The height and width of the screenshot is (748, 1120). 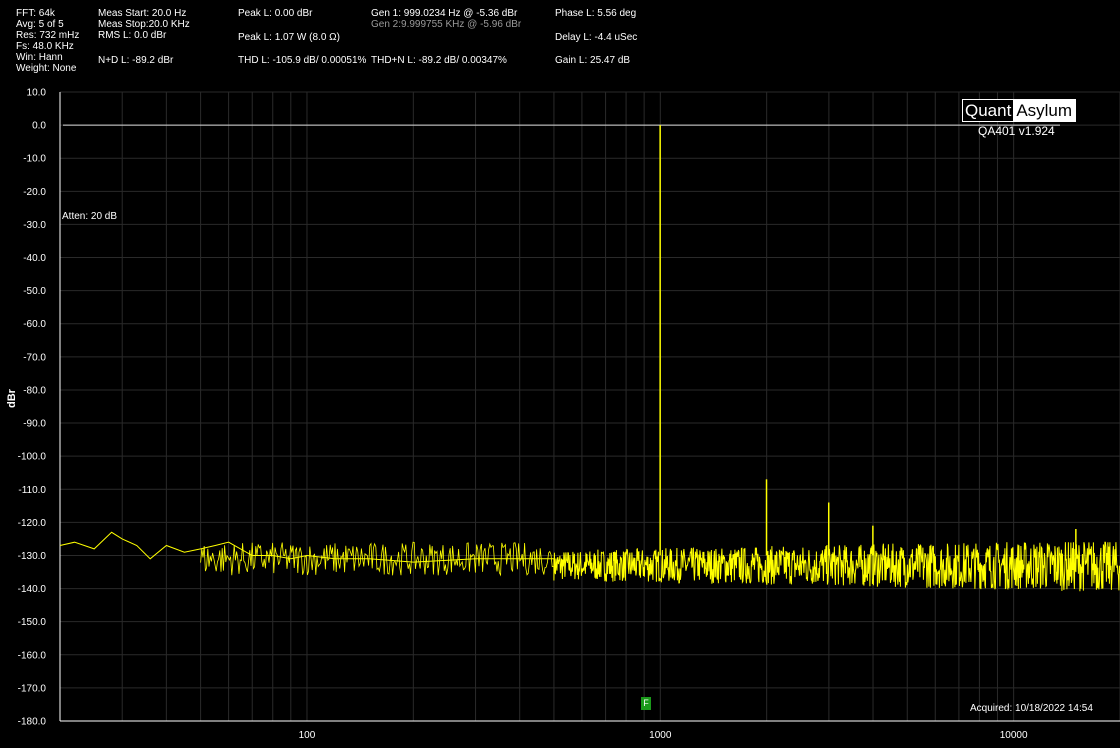 What do you see at coordinates (32, 688) in the screenshot?
I see `y-tick-label: -170.0` at bounding box center [32, 688].